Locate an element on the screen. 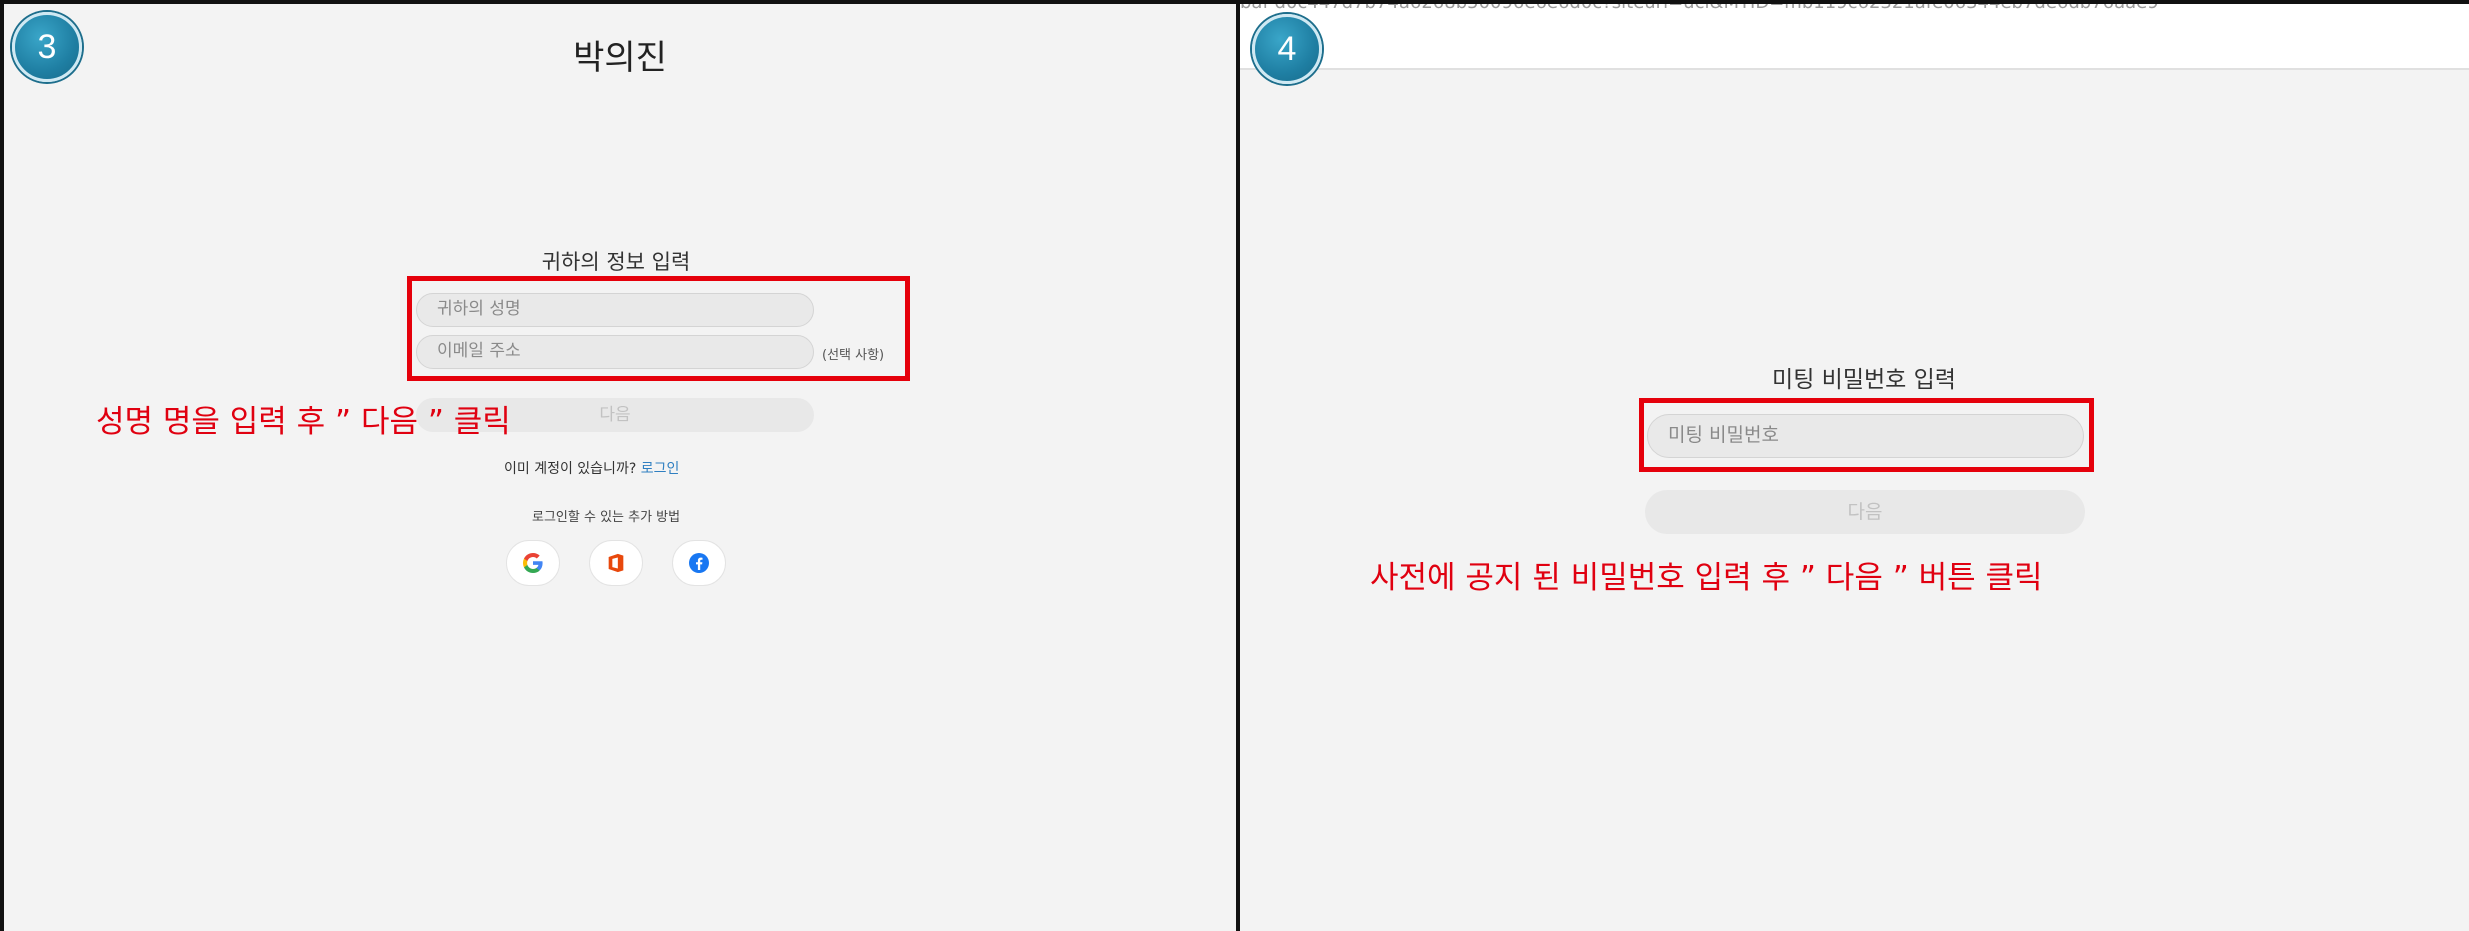  google-login-button is located at coordinates (533, 563).